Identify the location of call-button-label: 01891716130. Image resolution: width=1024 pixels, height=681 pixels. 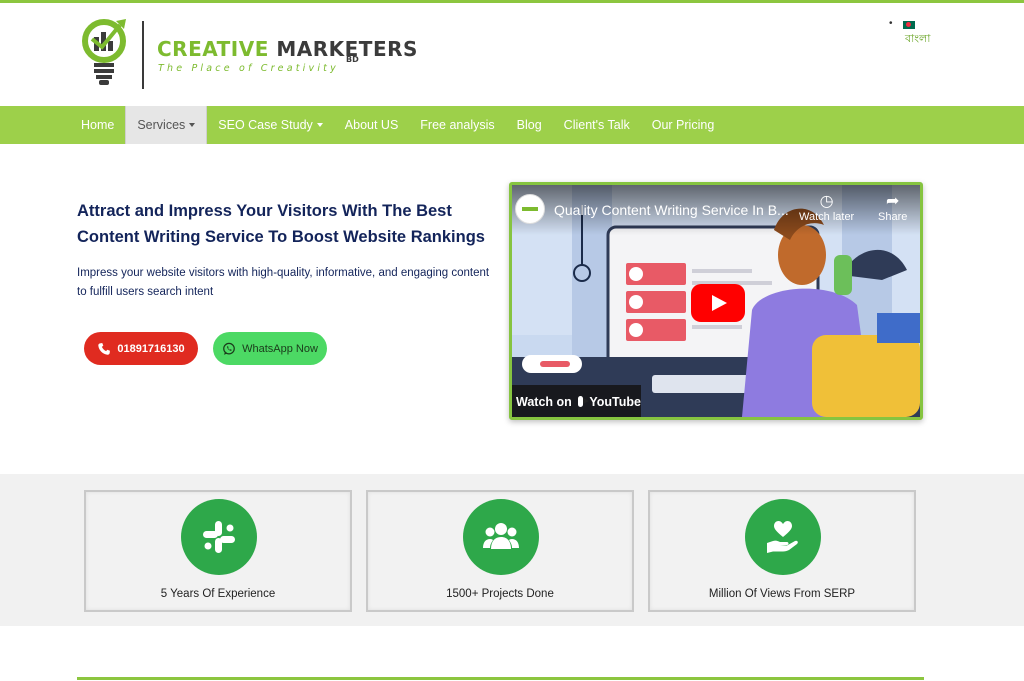
(151, 348).